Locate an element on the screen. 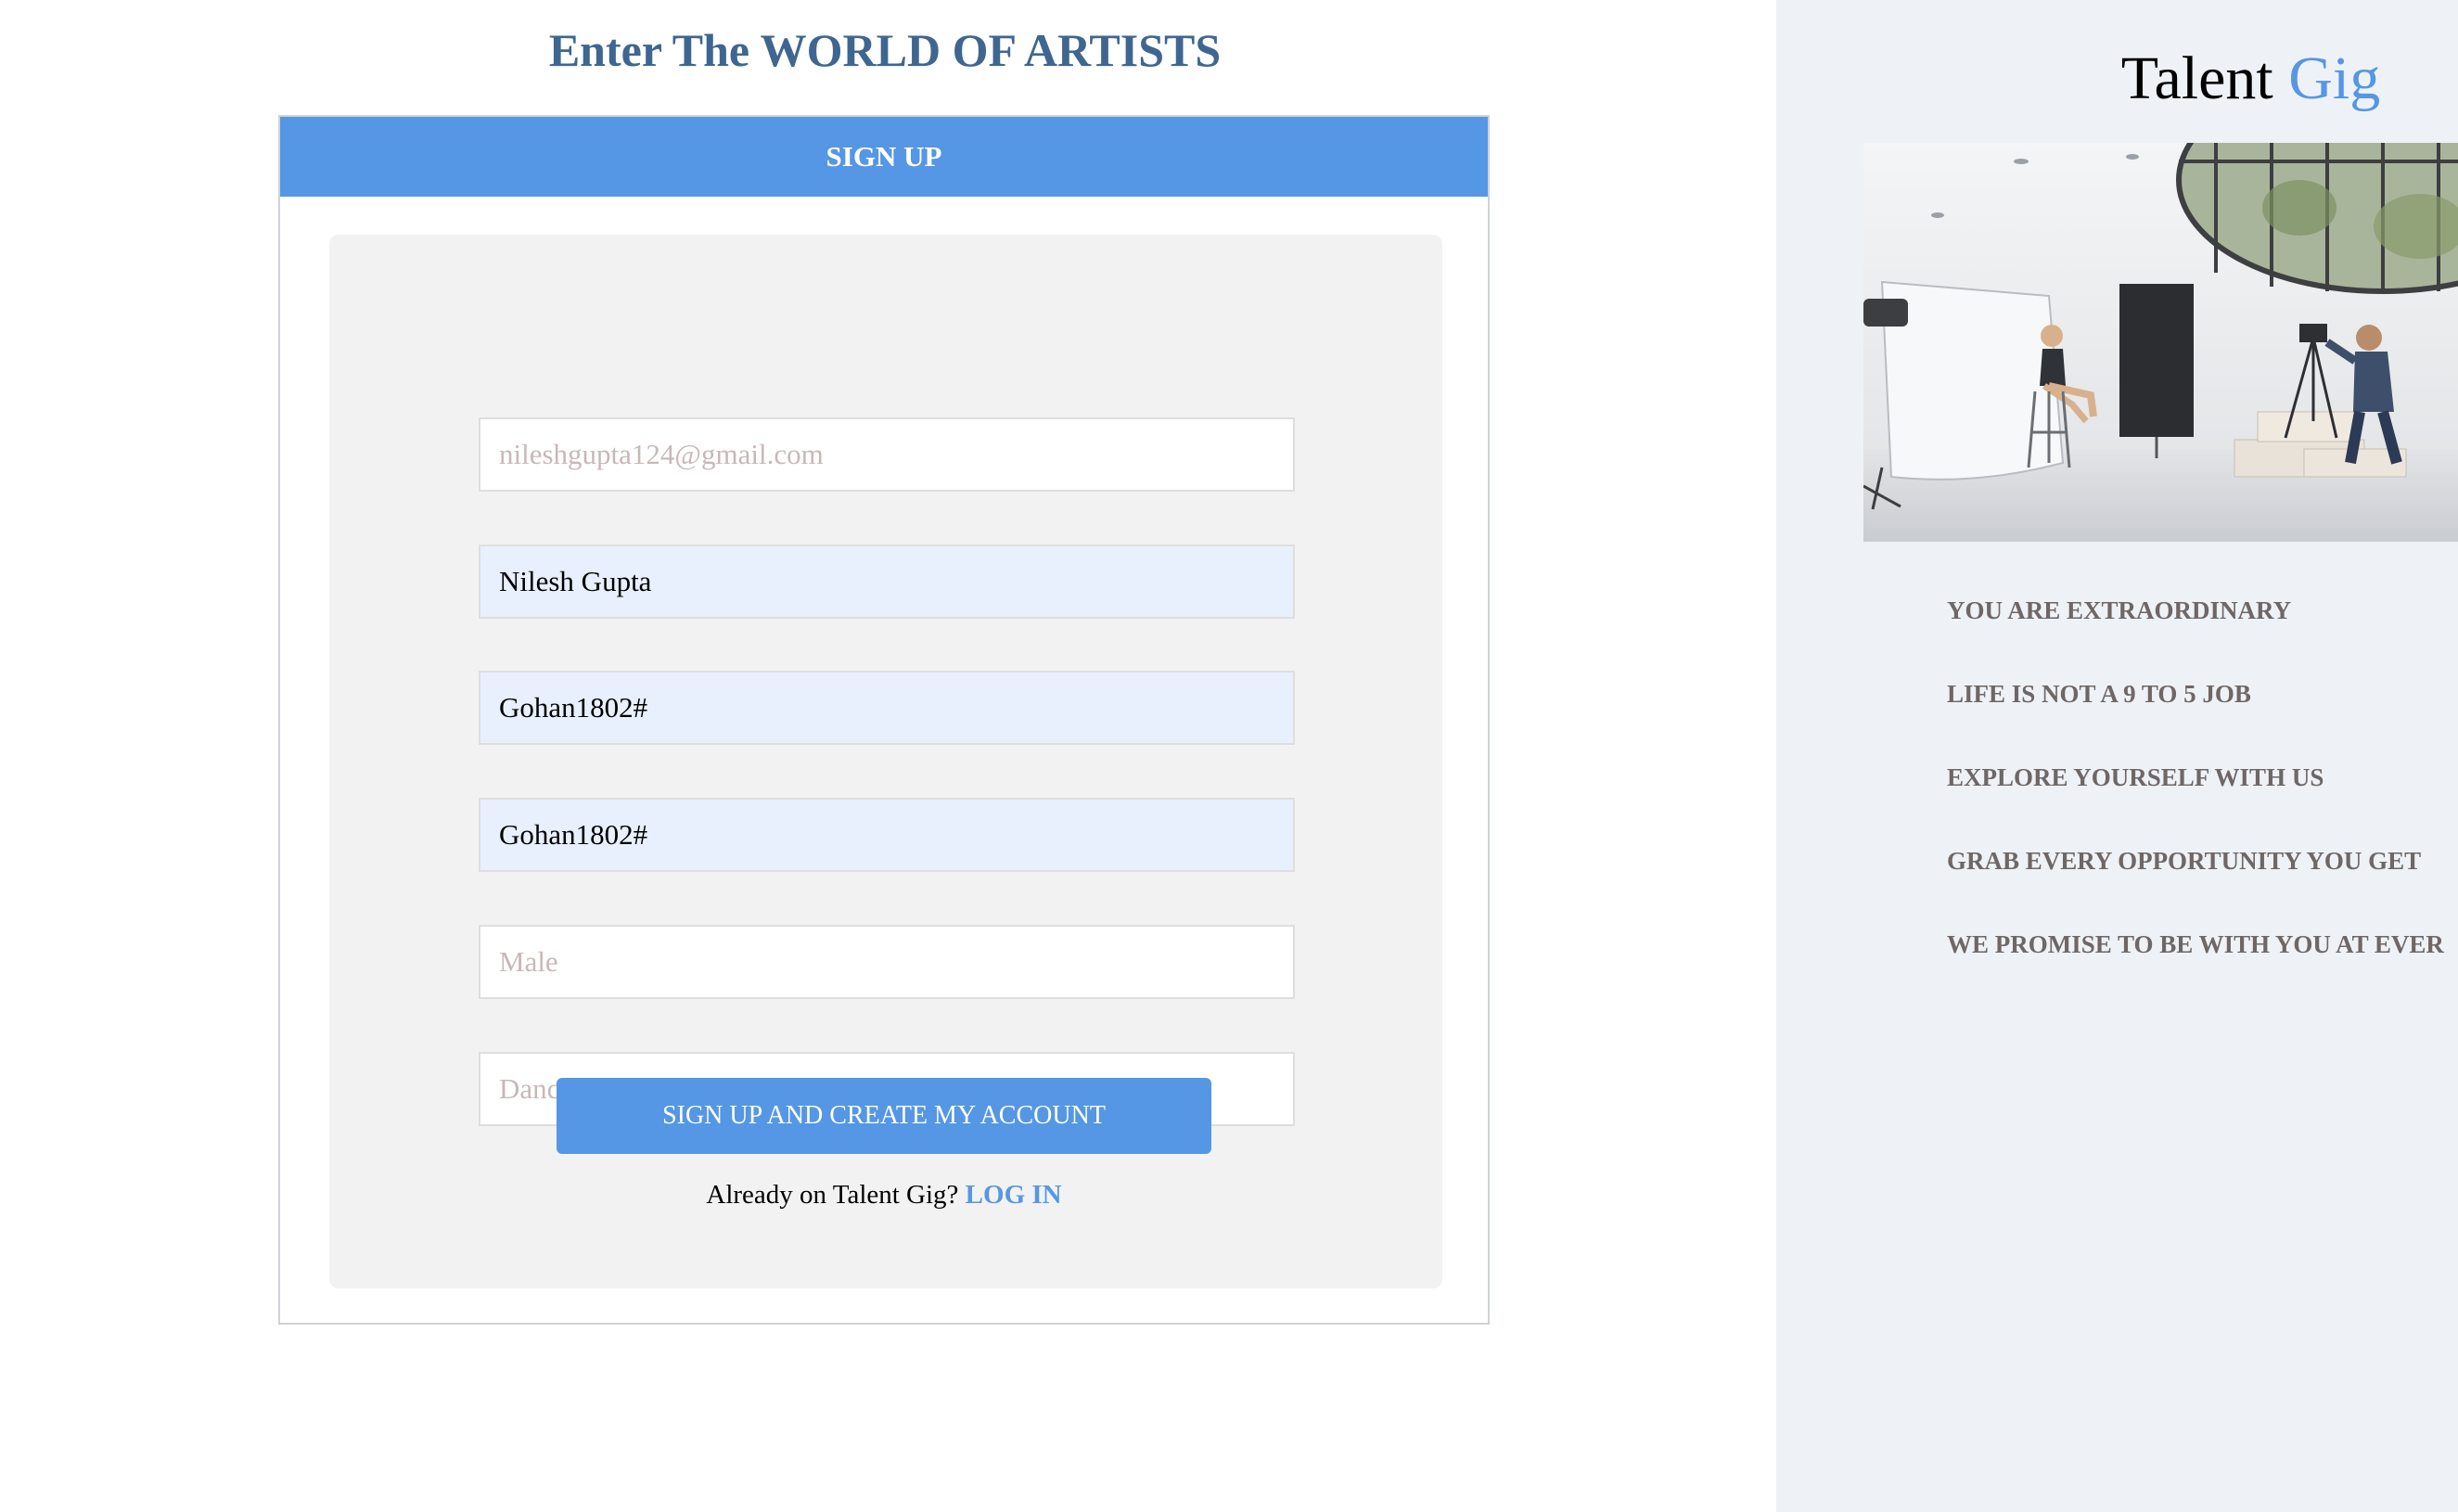  brand-name-part2: Gig is located at coordinates (2334, 78).